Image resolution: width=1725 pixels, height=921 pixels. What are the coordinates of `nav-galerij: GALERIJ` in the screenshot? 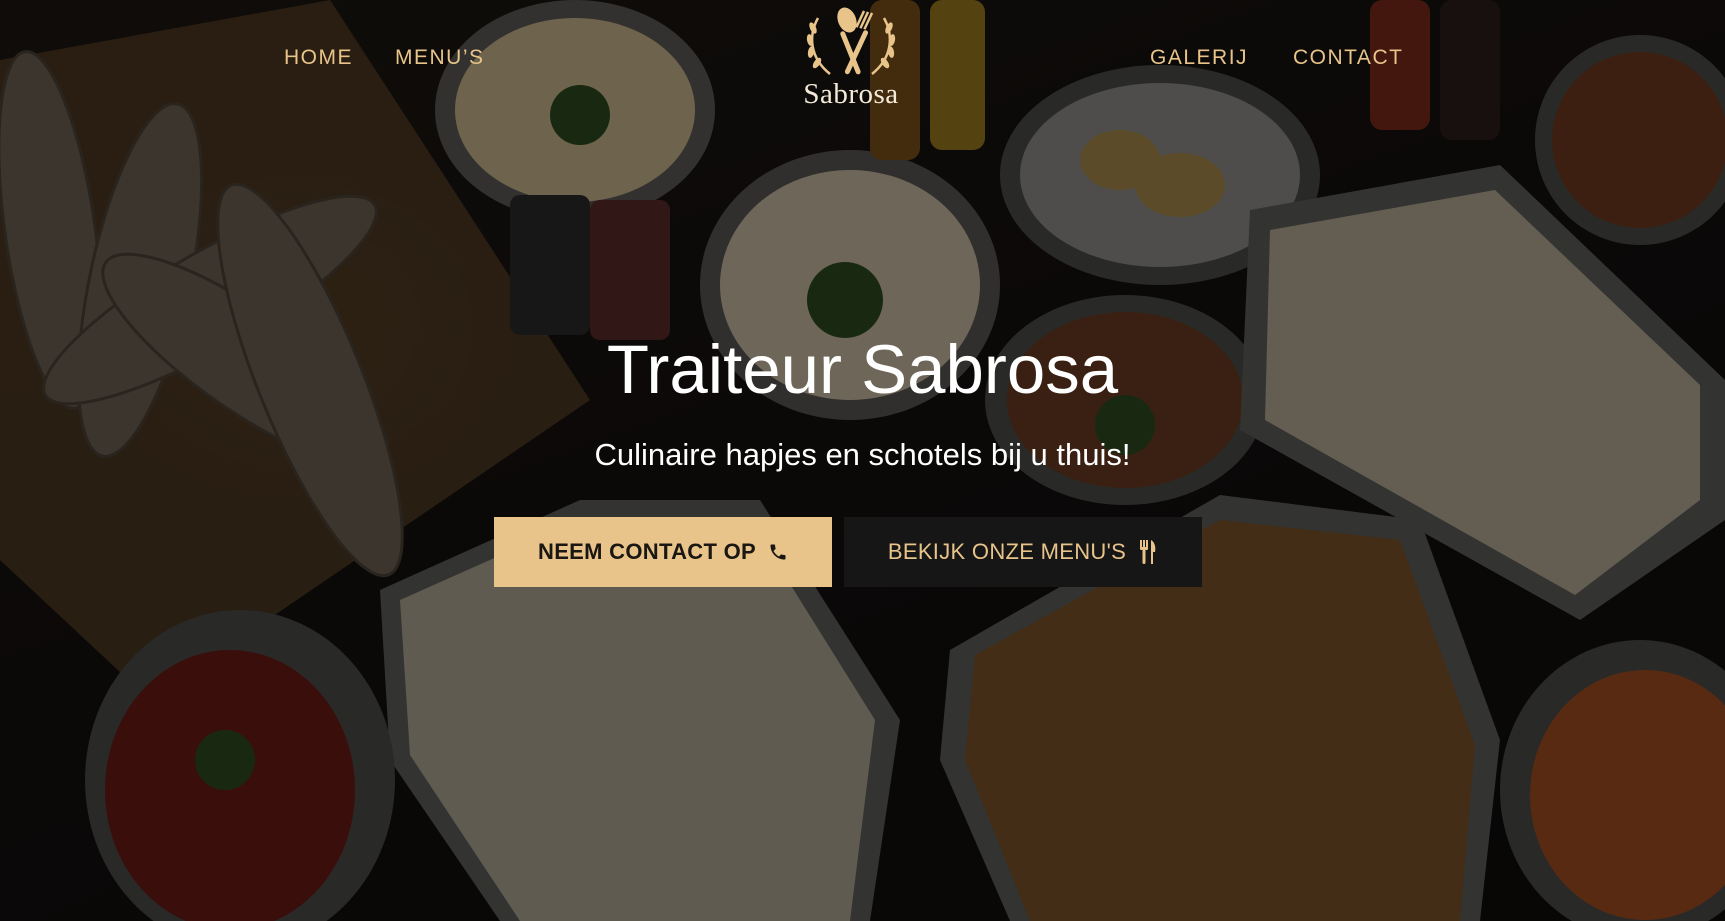 It's located at (1199, 58).